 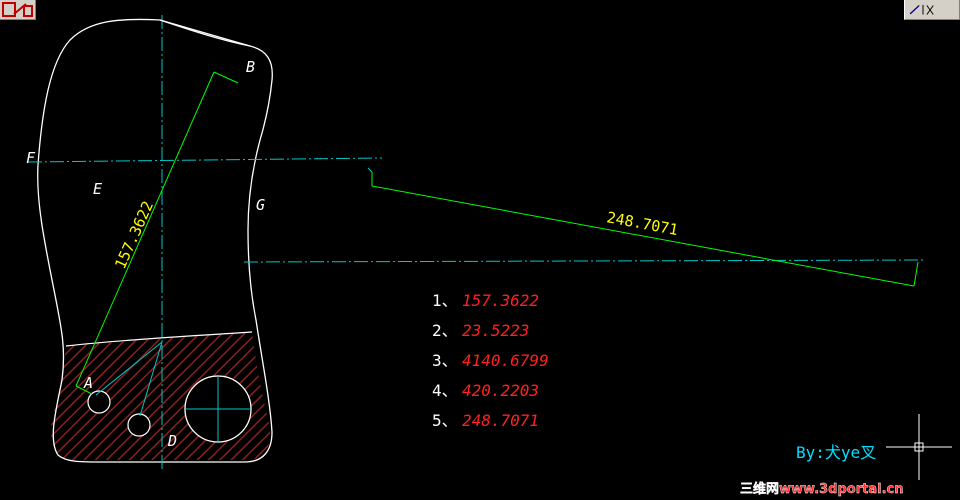 I want to click on result-item: 5、 248.7071, so click(x=485, y=420).